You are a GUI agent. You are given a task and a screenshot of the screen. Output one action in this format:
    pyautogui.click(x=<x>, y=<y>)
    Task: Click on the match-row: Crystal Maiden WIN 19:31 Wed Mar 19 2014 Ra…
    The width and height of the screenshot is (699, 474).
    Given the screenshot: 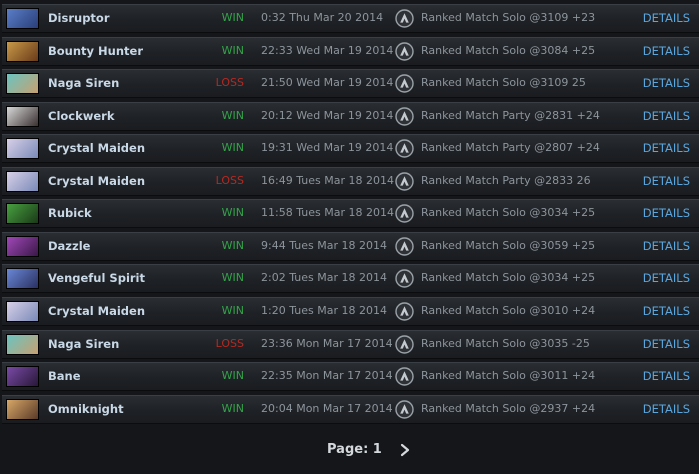 What is the action you would take?
    pyautogui.click(x=350, y=149)
    